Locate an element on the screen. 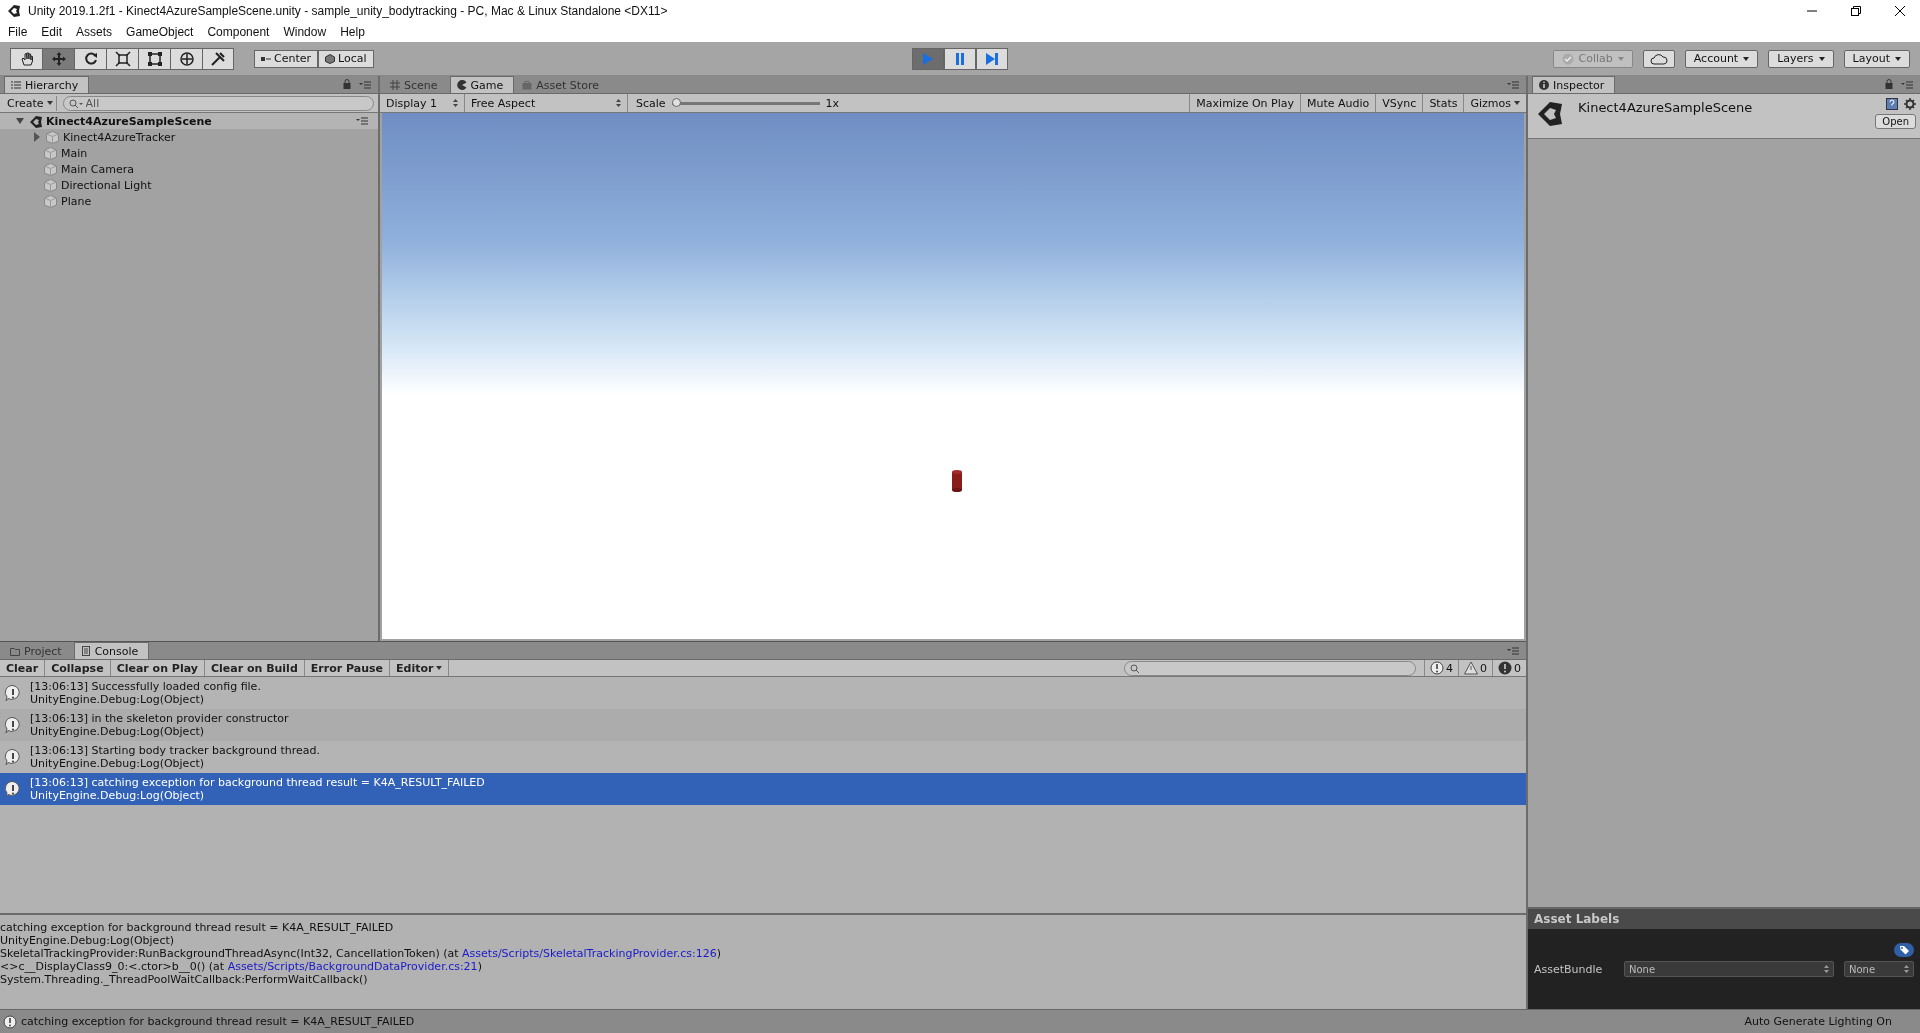  log-source: UnityEngine.Debug:Log(Object) is located at coordinates (118, 731).